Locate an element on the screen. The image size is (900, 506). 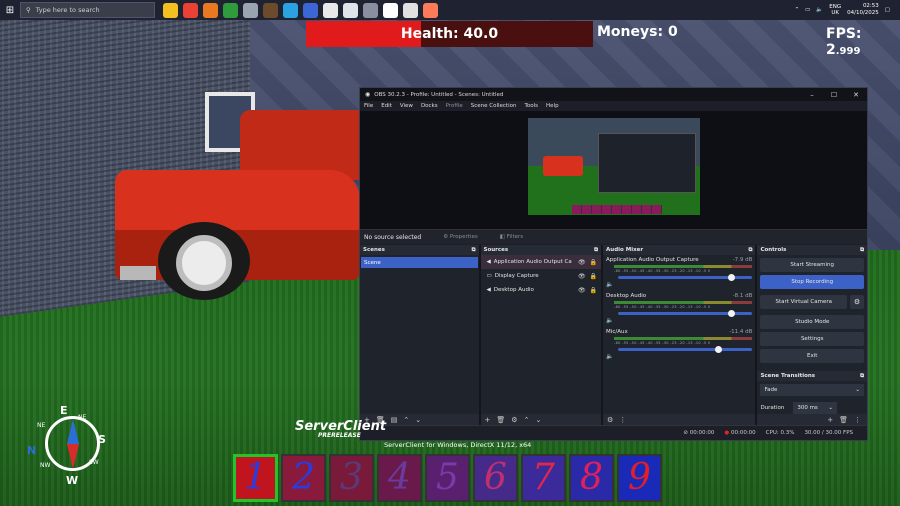
pinned-apps is located at coordinates (300, 10).